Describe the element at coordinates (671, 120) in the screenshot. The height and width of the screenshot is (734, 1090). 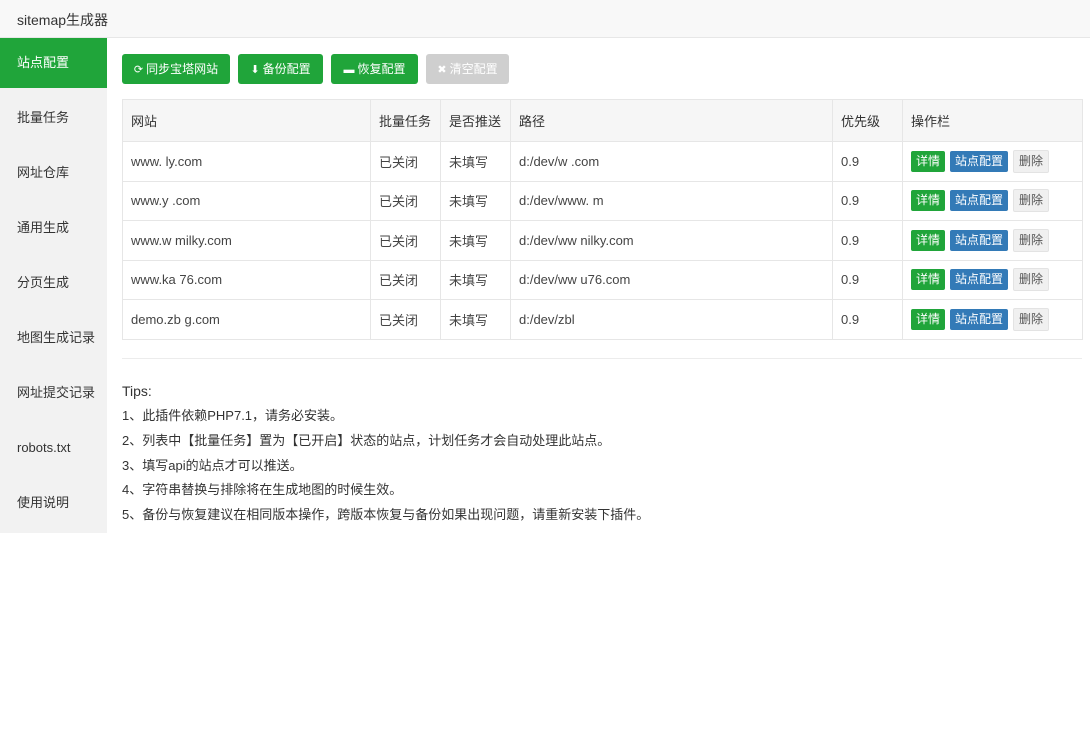
I see `column-header-path: 路径` at that location.